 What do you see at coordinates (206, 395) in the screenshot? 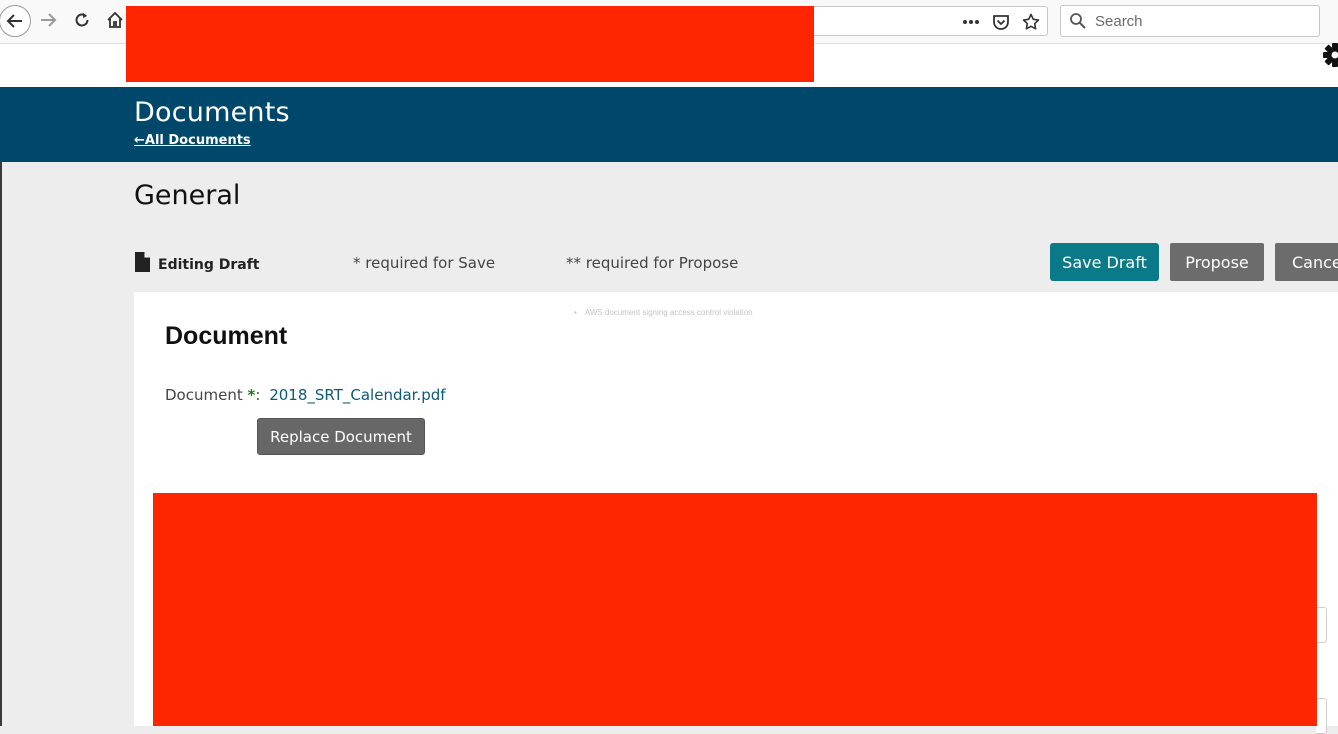
I see `document-field-label: Document` at bounding box center [206, 395].